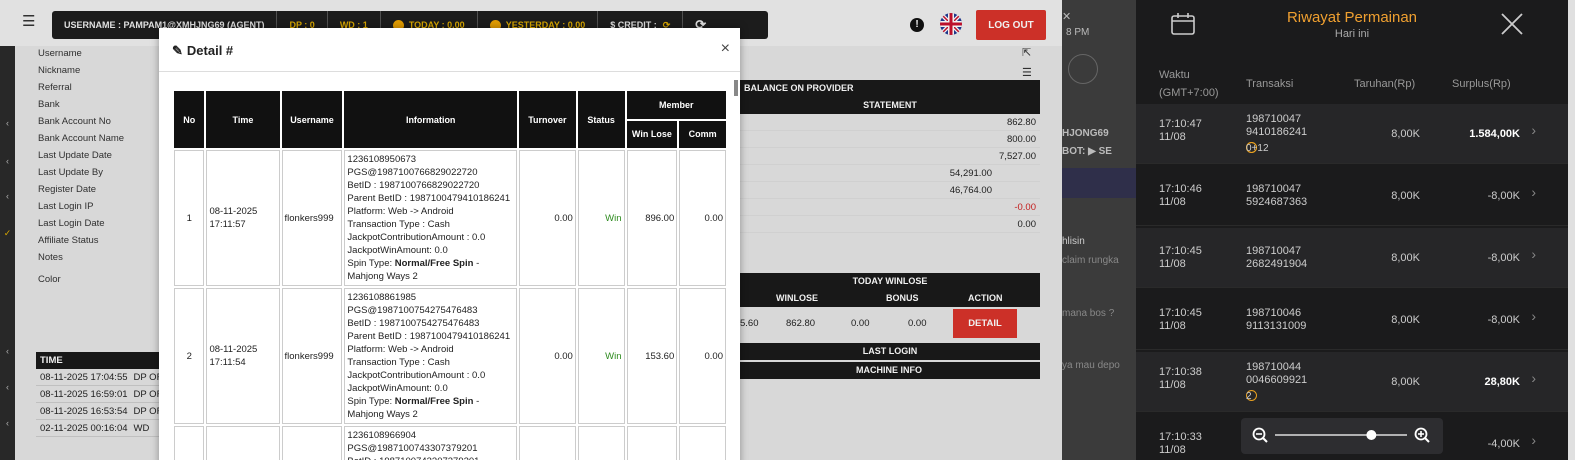 The image size is (1575, 460). I want to click on cell-comm: 0.00, so click(702, 218).